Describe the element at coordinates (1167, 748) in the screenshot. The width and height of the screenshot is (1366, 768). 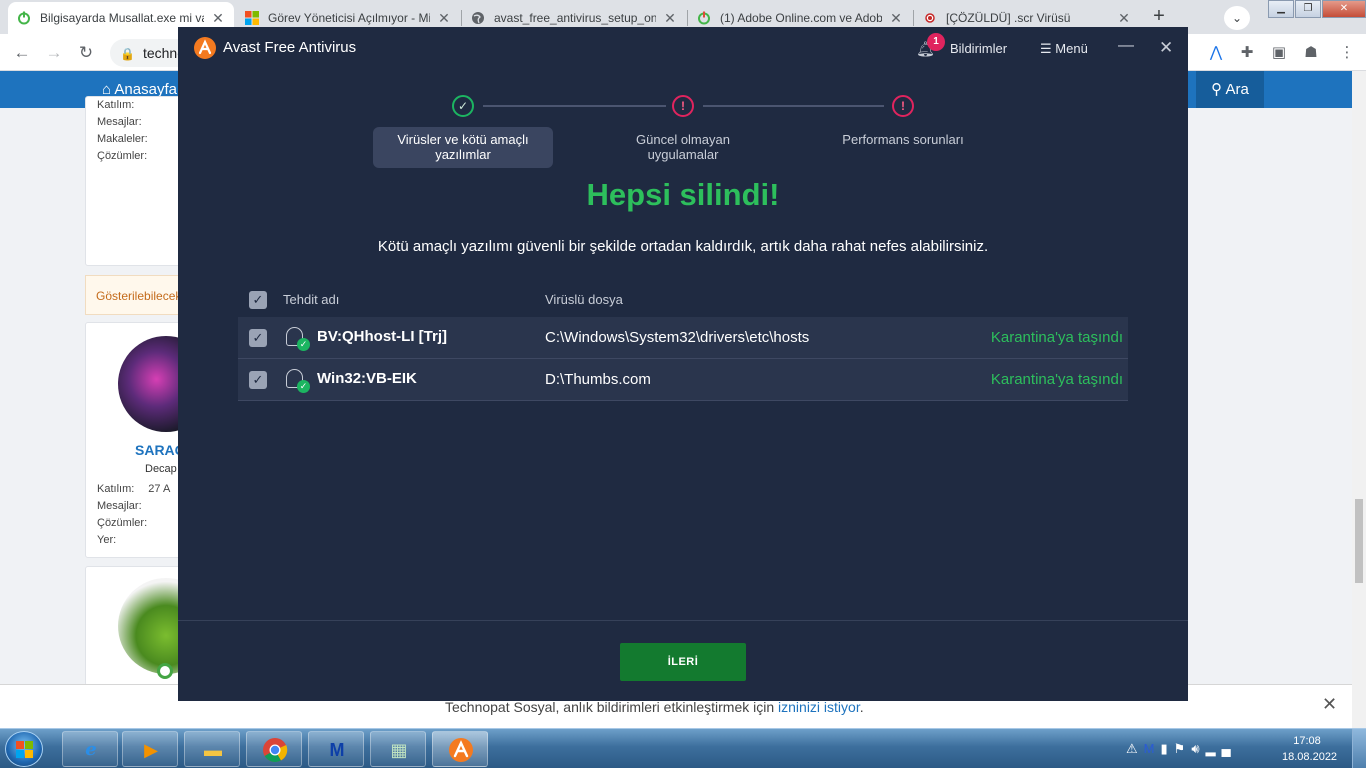
I see `battery-icon: ▮` at that location.